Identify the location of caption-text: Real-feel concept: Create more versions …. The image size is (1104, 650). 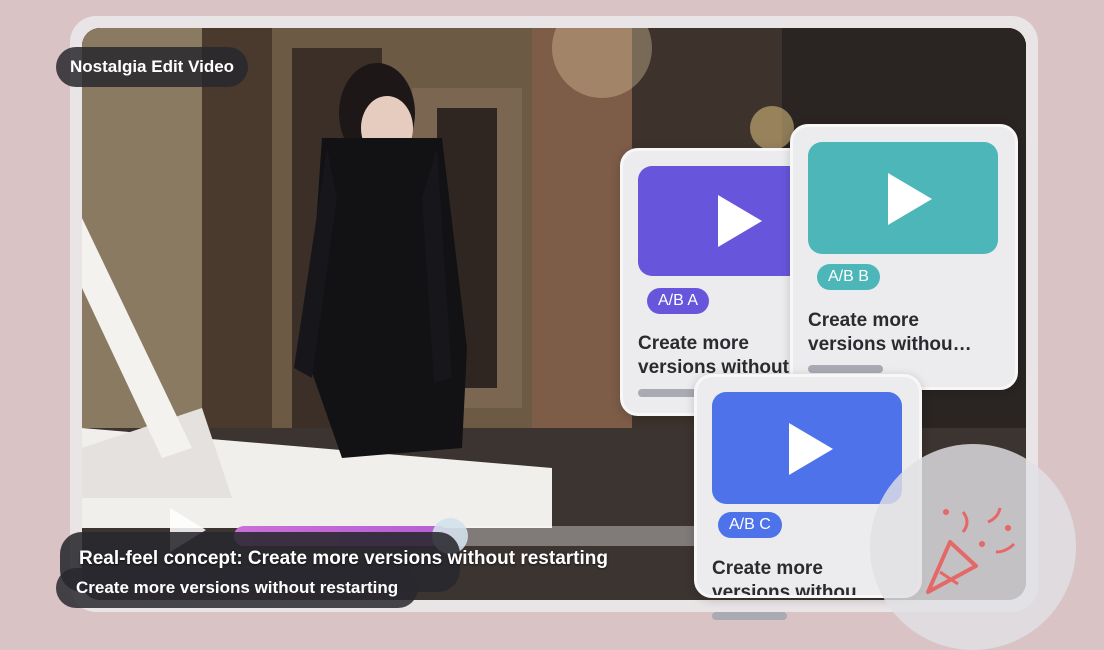
(343, 558).